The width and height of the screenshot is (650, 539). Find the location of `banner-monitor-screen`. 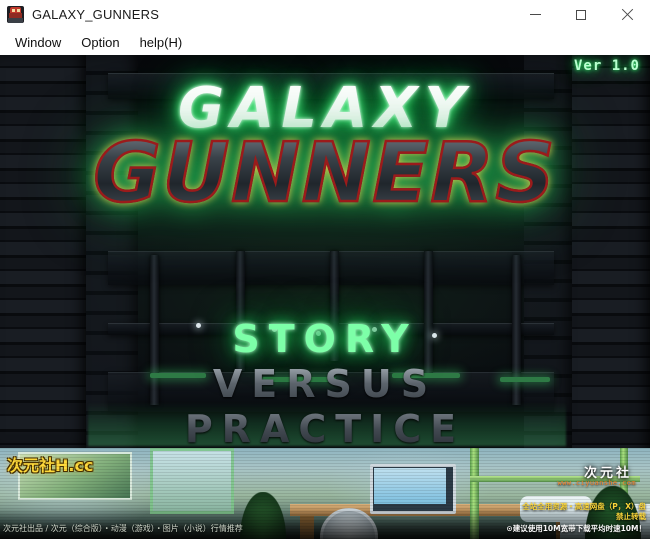

banner-monitor-screen is located at coordinates (410, 486).